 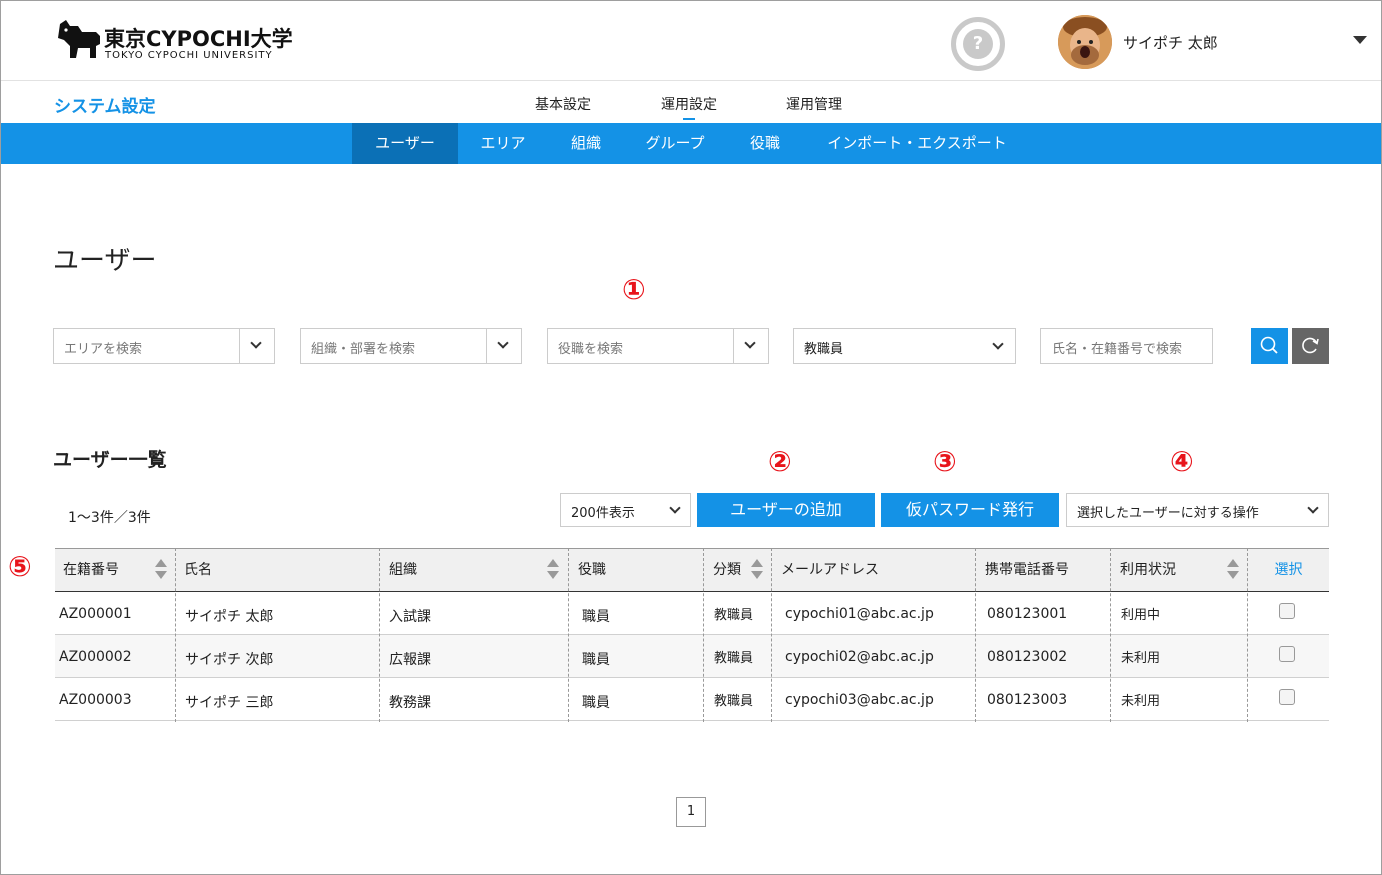 I want to click on cell-student-id: AZ000003, so click(x=95, y=700).